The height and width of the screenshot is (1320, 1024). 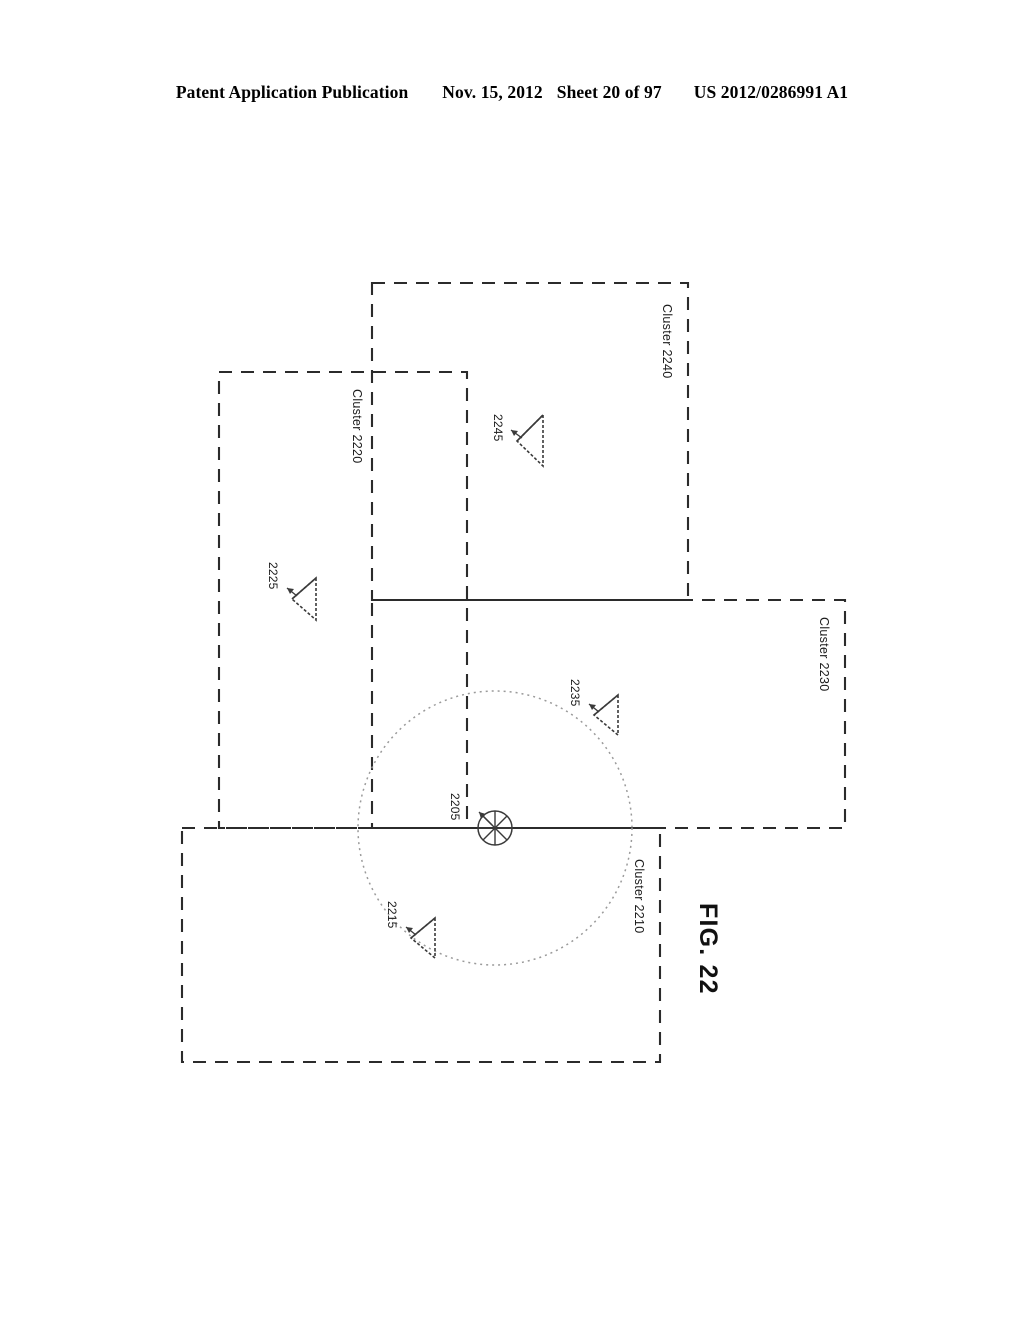 What do you see at coordinates (667, 341) in the screenshot?
I see `cluster-label-2240: Cluster 2240` at bounding box center [667, 341].